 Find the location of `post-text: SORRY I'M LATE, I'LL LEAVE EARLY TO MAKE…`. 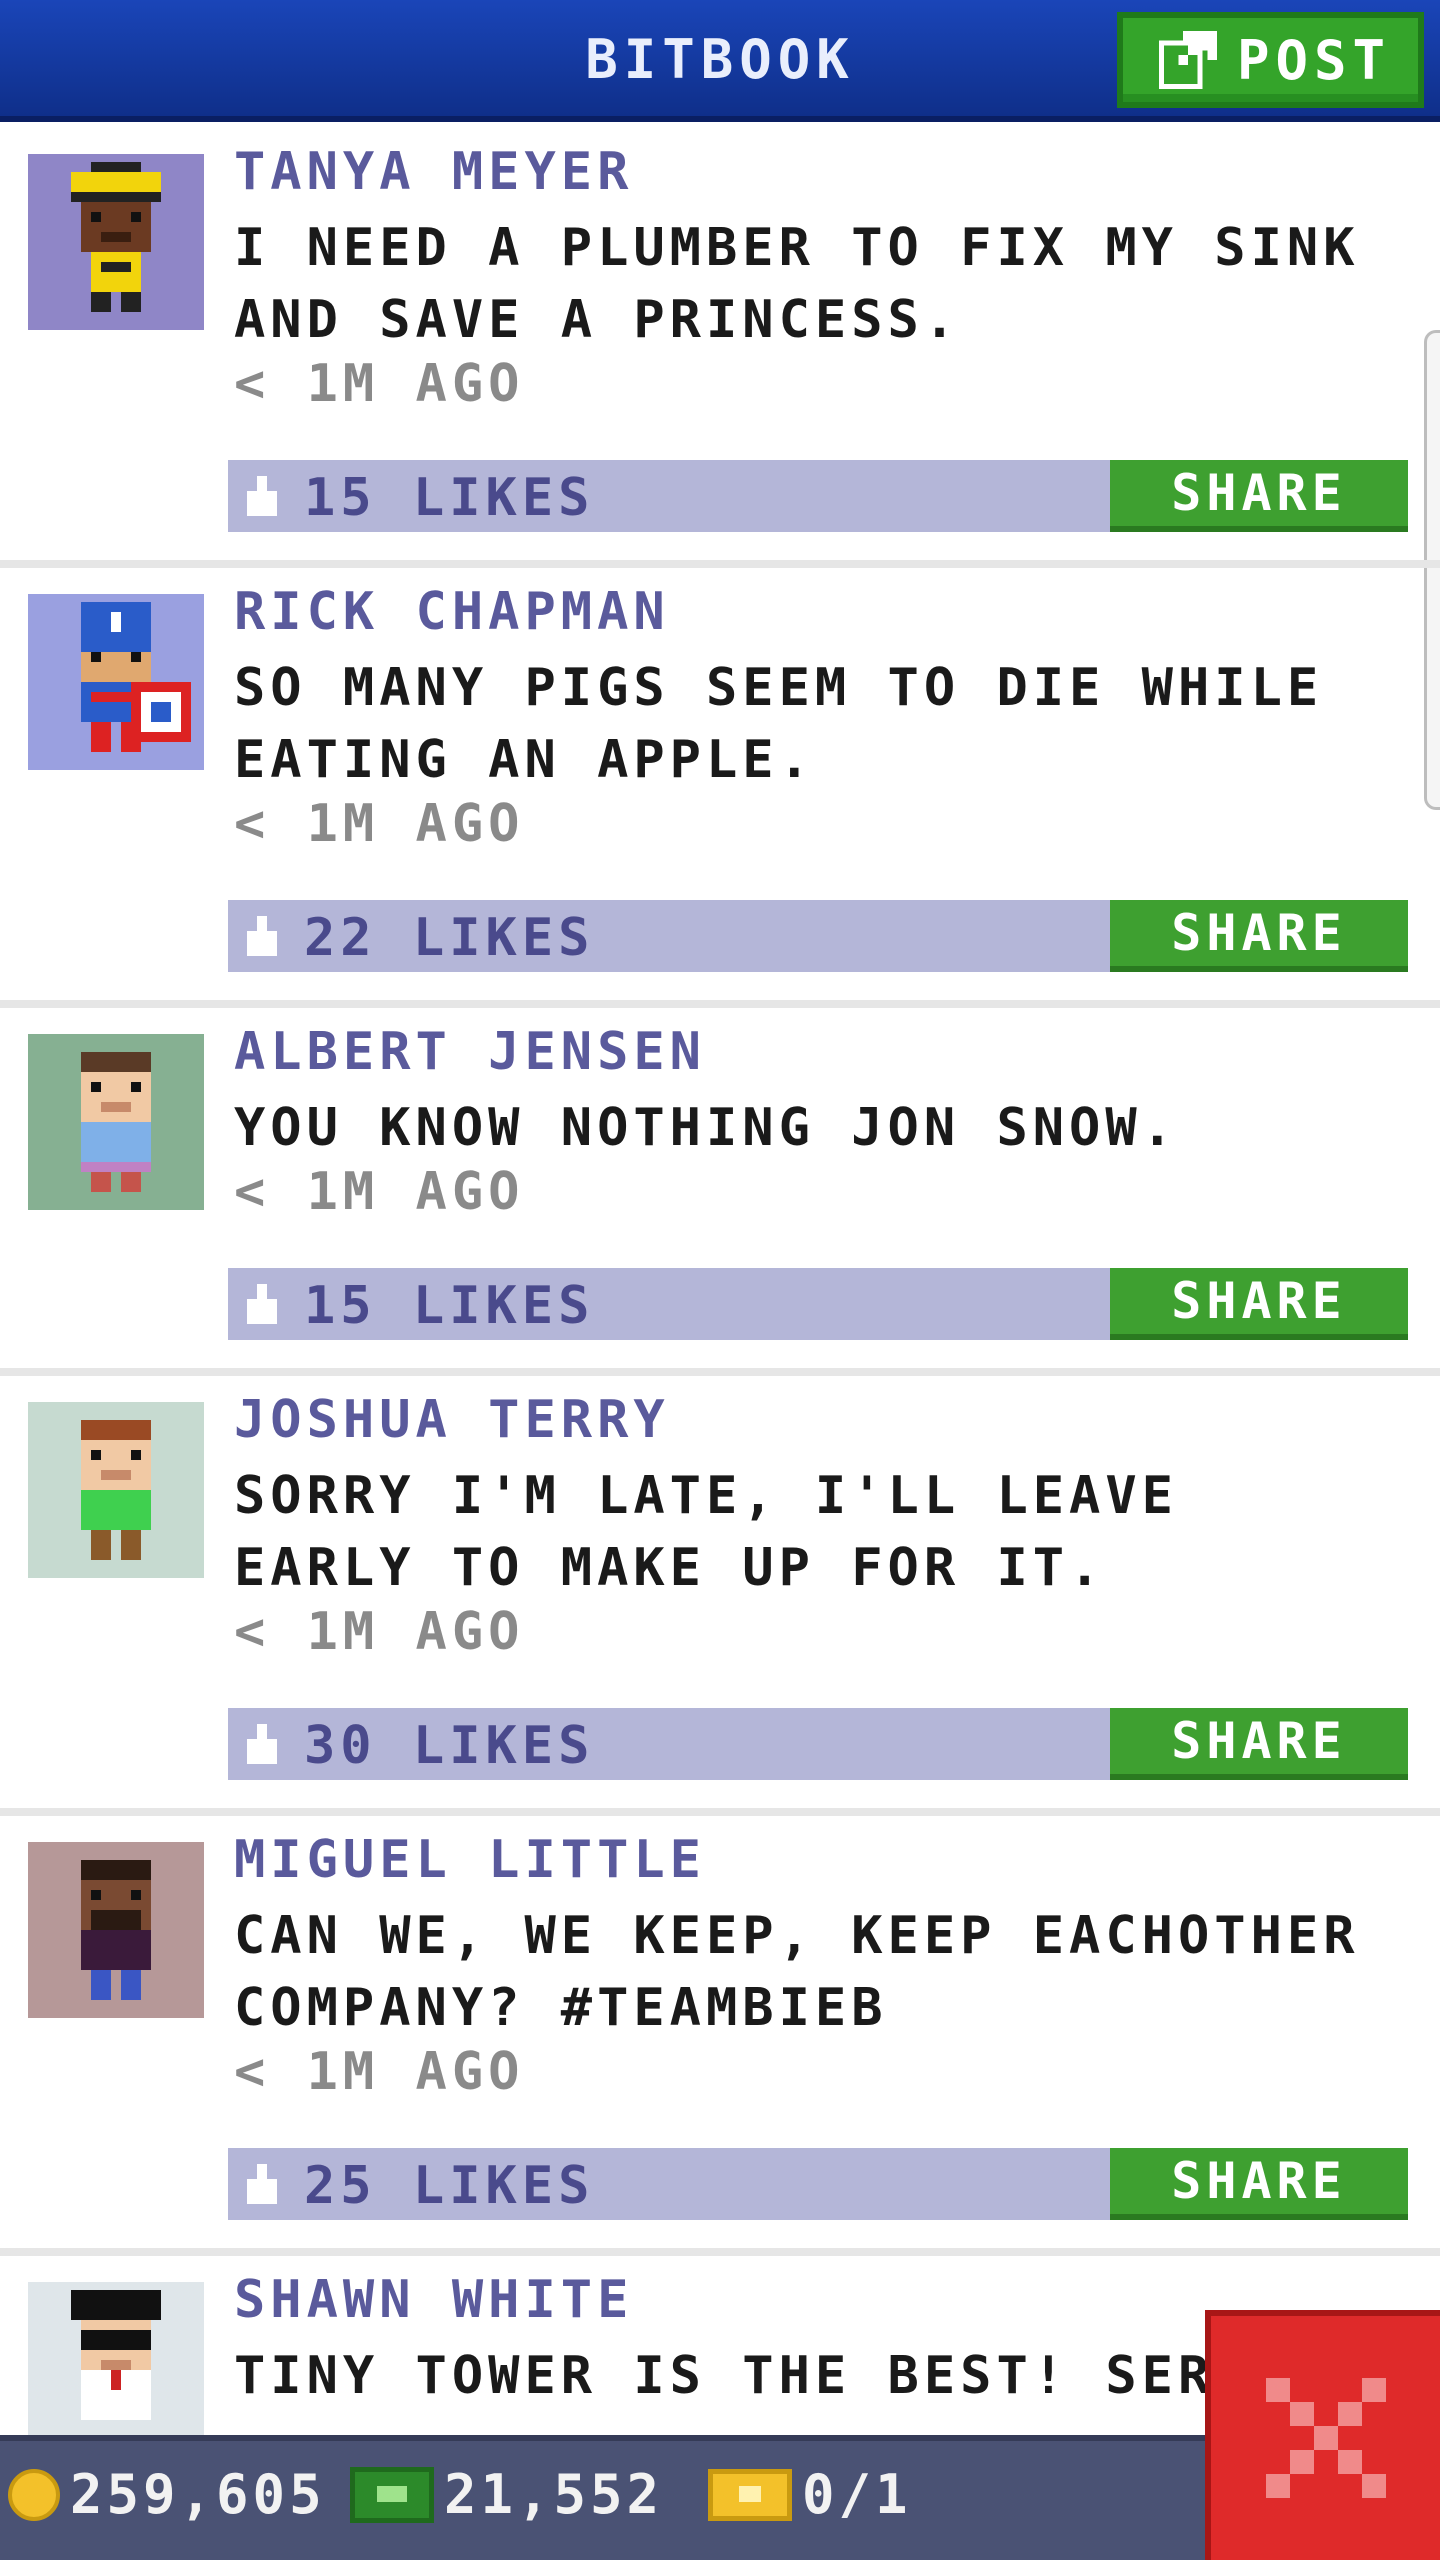

post-text: SORRY I'M LATE, I'LL LEAVE EARLY TO MAKE… is located at coordinates (706, 1532).